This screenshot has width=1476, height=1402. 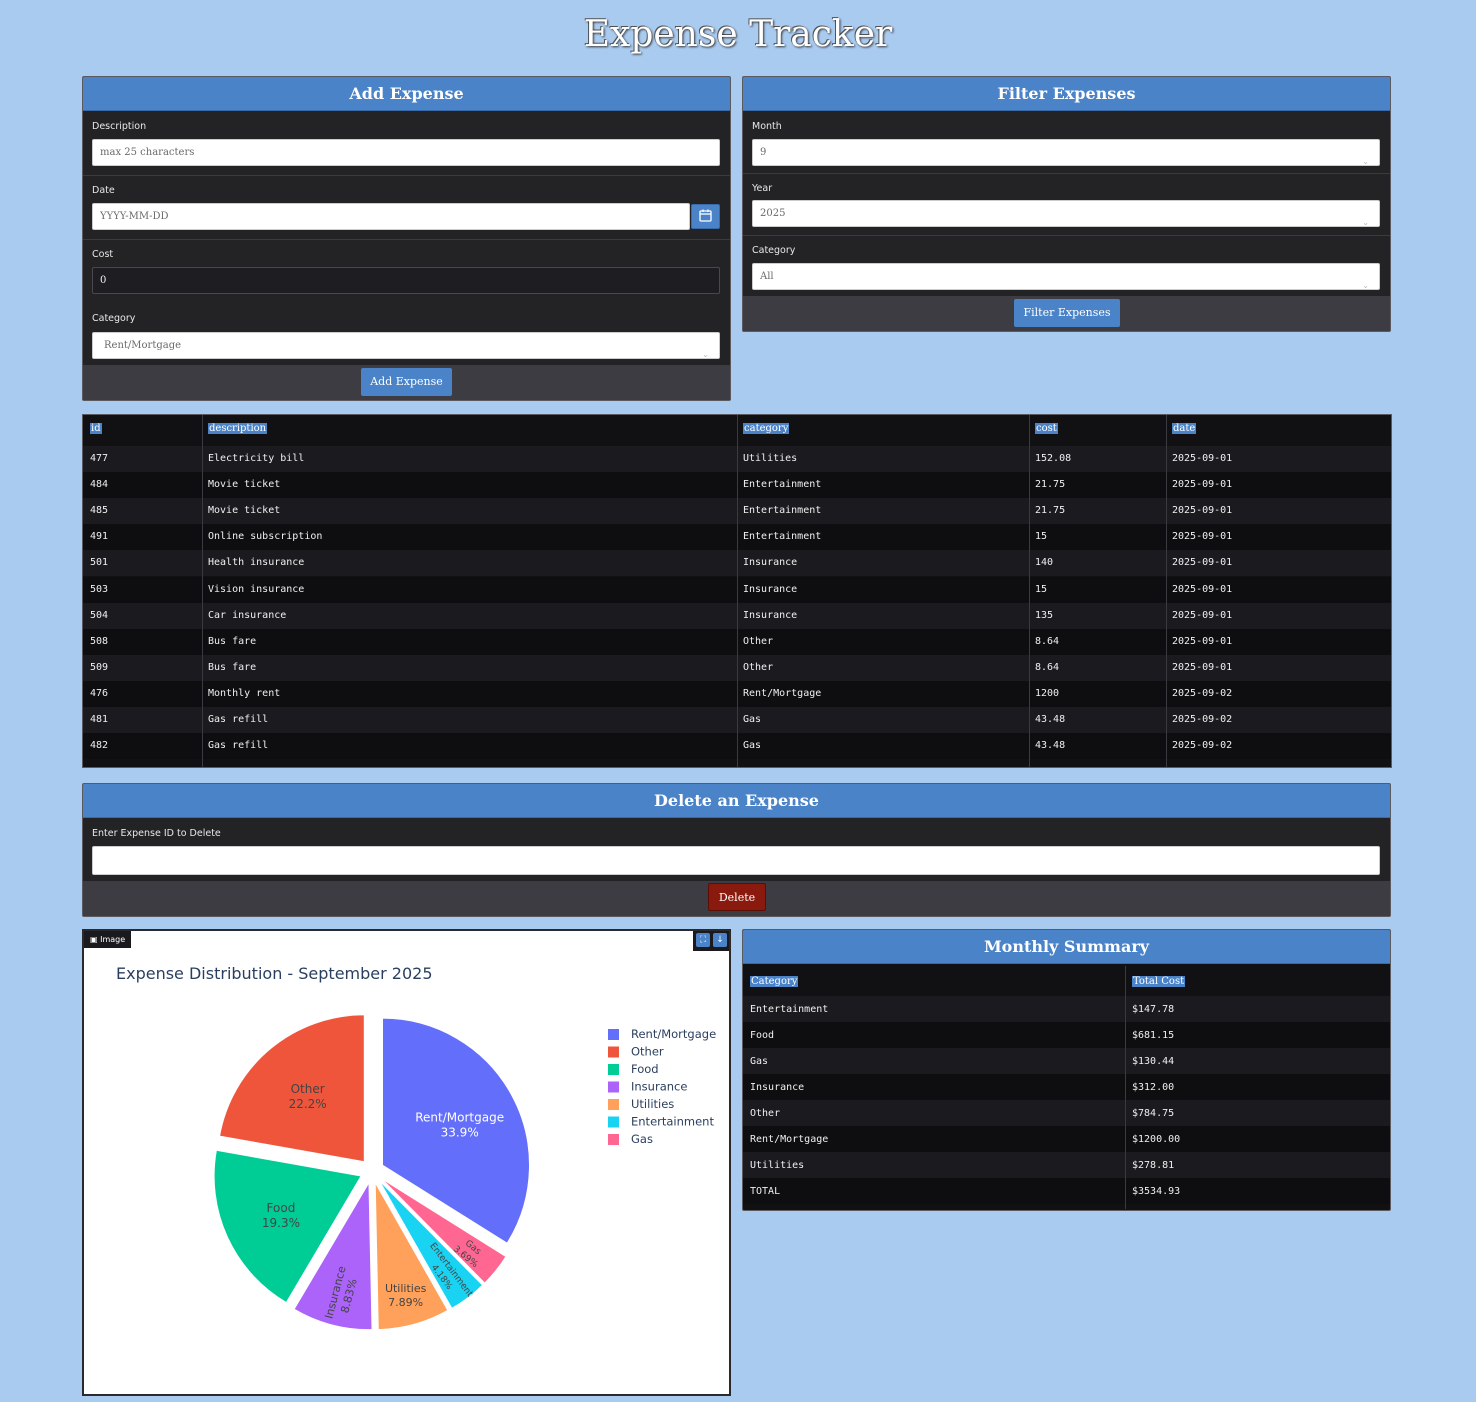 I want to click on summary-header-1: Total Cost, so click(x=1159, y=981).